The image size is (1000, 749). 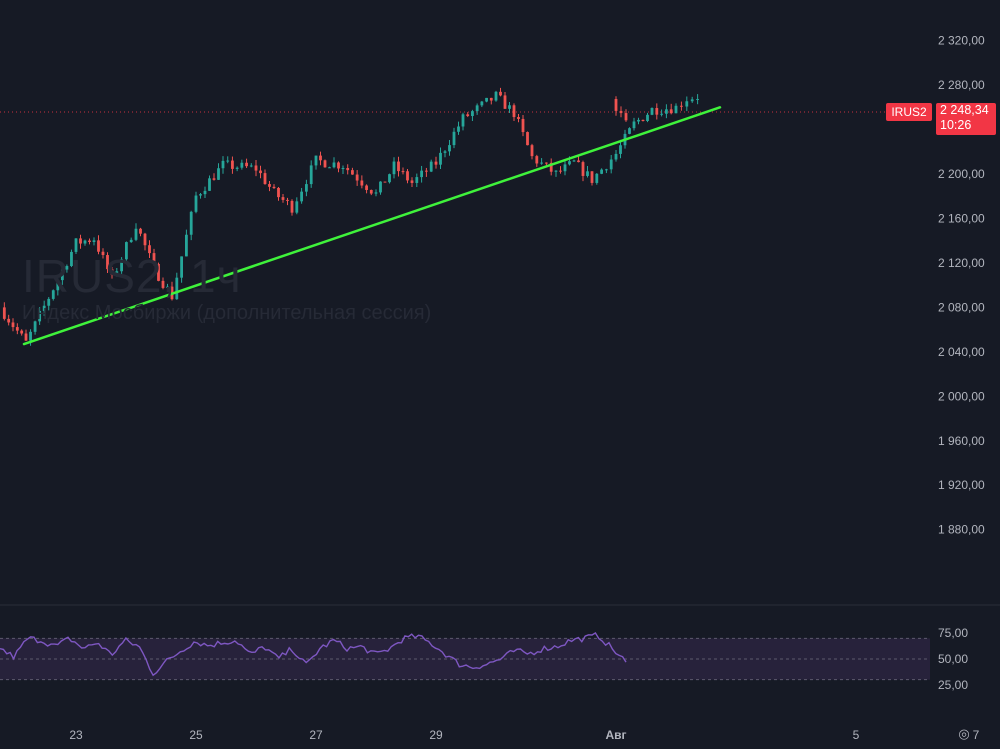 What do you see at coordinates (961, 85) in the screenshot?
I see `price-tick-label: 2 280,00` at bounding box center [961, 85].